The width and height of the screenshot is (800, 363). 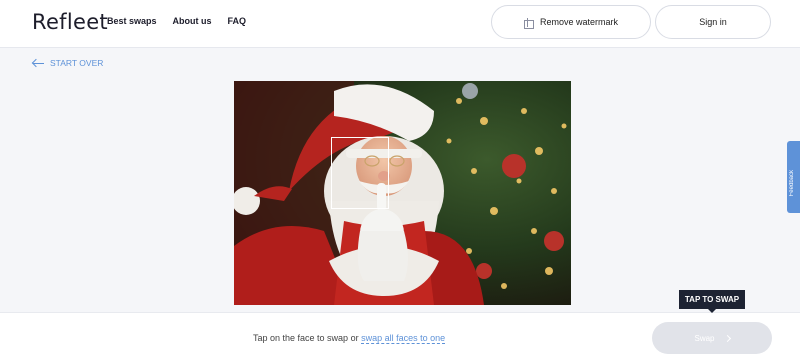 I want to click on tap-to-swap-tooltip: TAP TO SWAP, so click(x=712, y=301).